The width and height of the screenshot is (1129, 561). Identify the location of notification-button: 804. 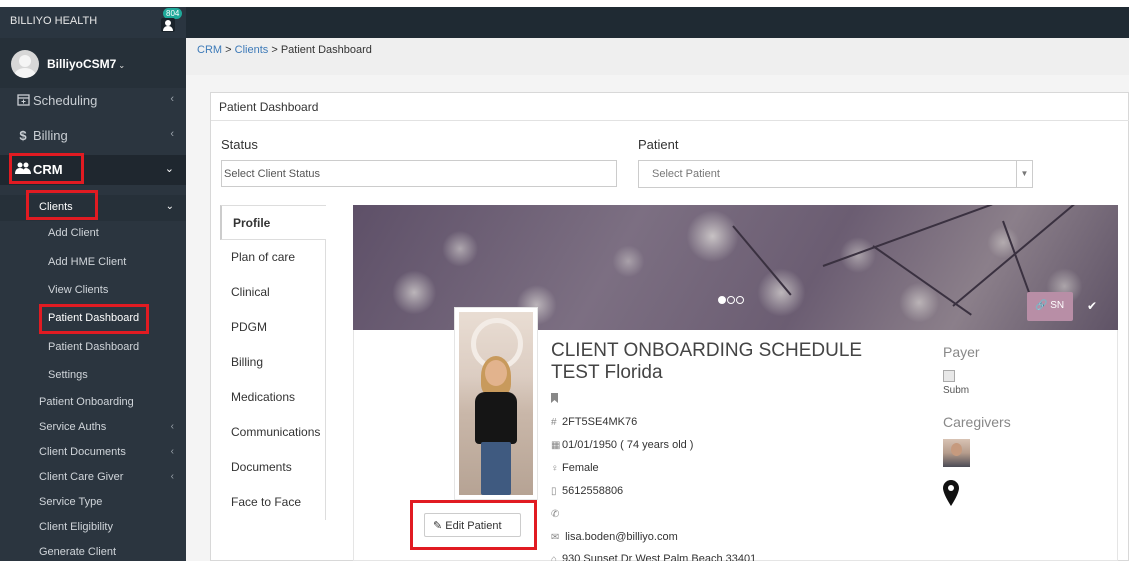
(169, 21).